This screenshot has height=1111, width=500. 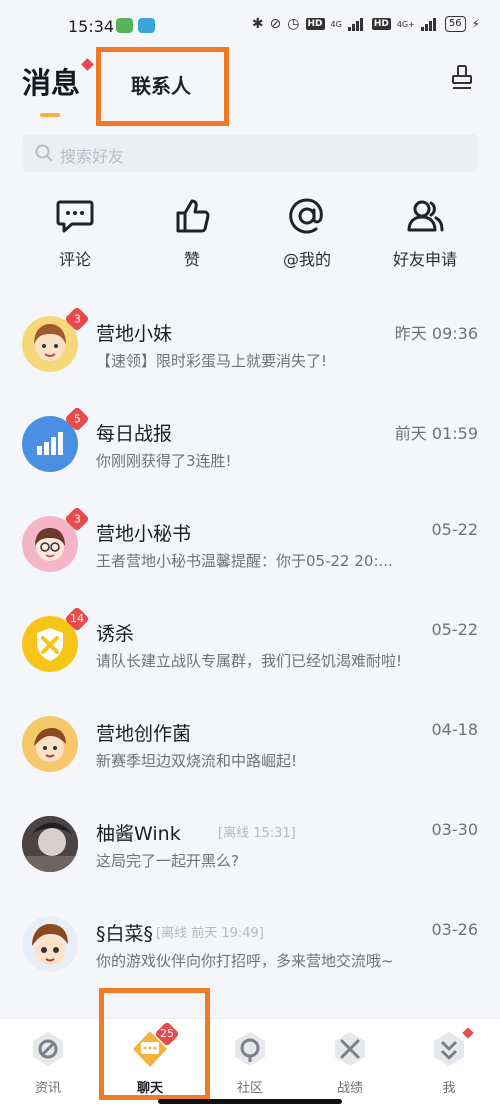 What do you see at coordinates (250, 1049) in the screenshot?
I see `community-icon` at bounding box center [250, 1049].